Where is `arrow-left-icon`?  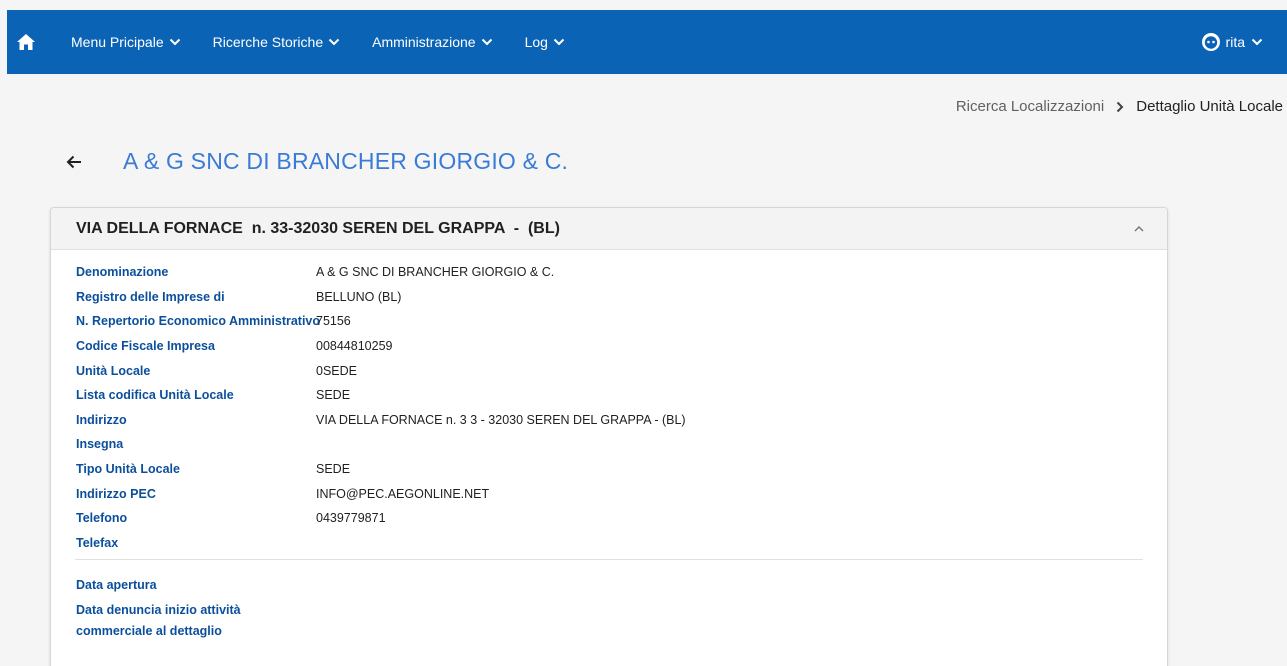 arrow-left-icon is located at coordinates (73, 161).